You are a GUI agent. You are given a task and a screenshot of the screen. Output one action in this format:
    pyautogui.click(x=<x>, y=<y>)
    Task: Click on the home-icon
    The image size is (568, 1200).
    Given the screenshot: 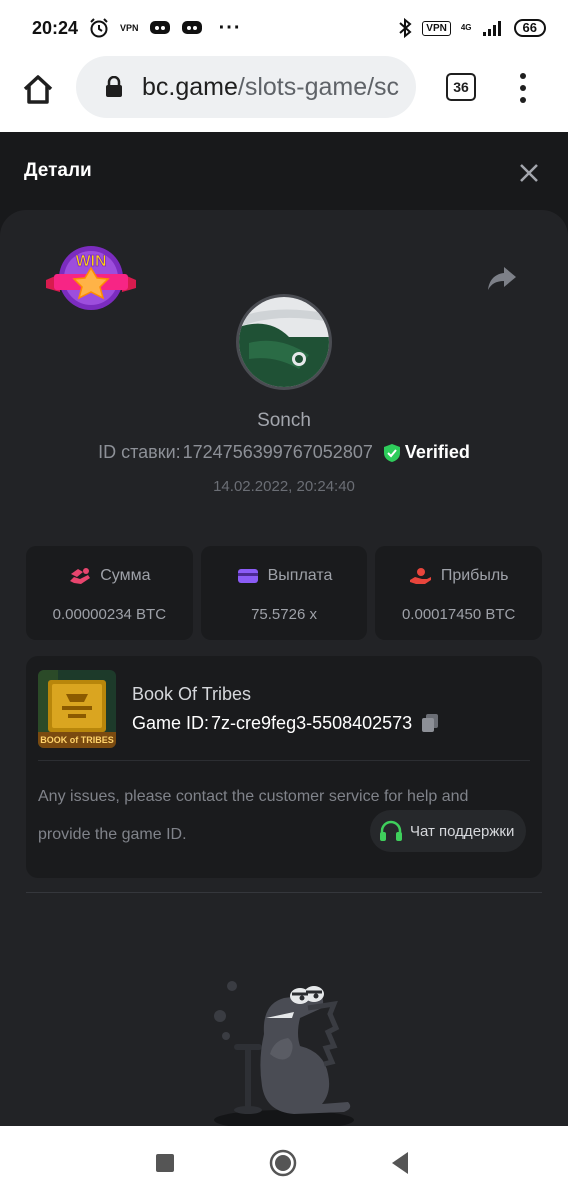 What is the action you would take?
    pyautogui.click(x=38, y=90)
    